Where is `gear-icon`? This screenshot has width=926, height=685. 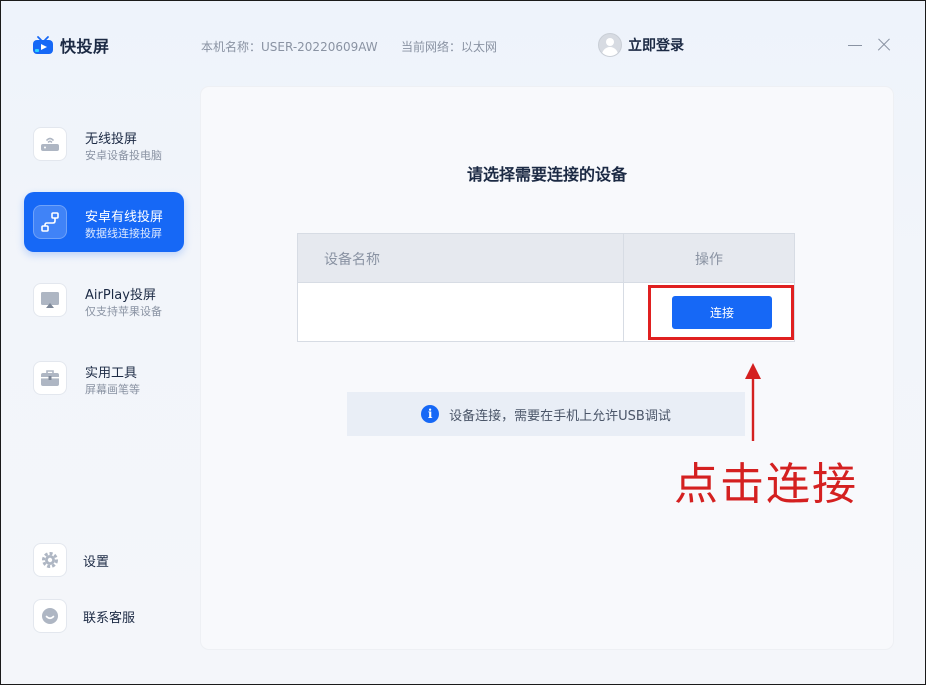
gear-icon is located at coordinates (50, 560).